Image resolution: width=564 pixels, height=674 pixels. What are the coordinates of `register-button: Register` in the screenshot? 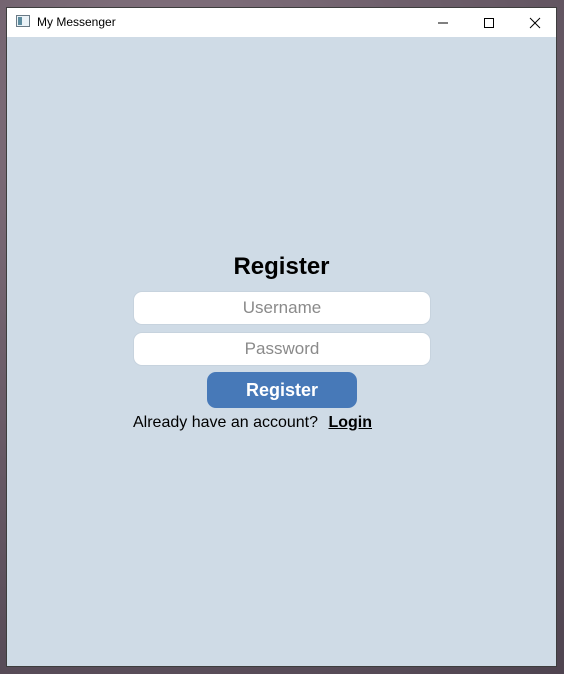 It's located at (282, 390).